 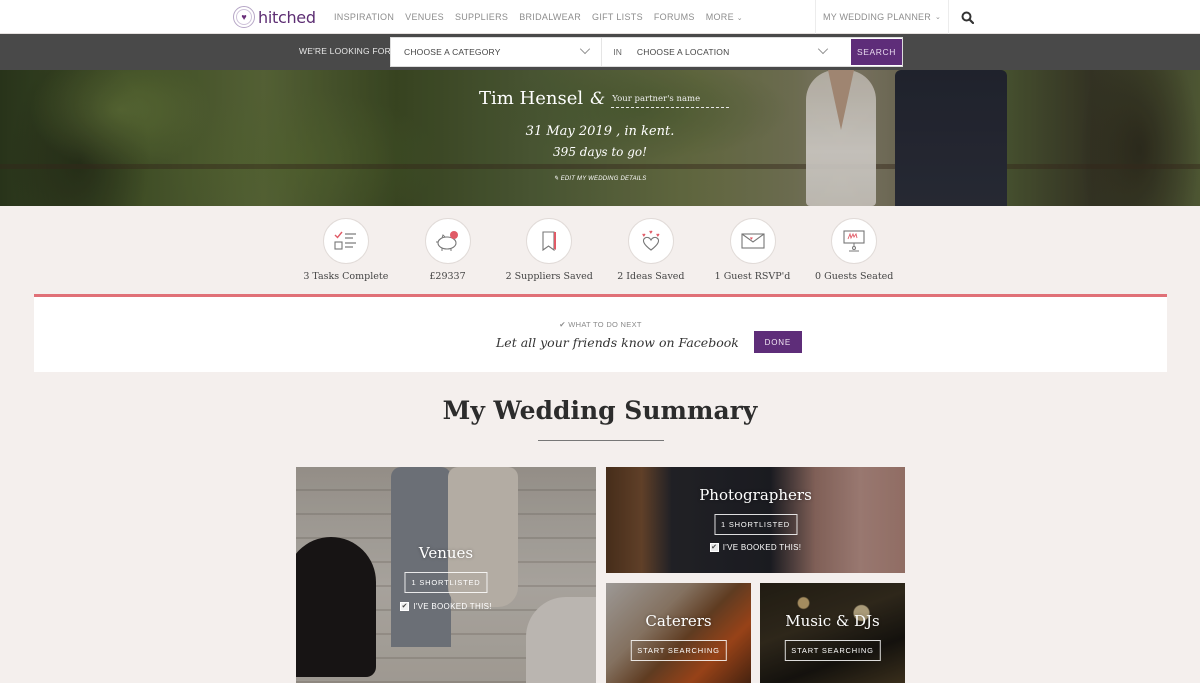 I want to click on done-button: DONE, so click(x=777, y=342).